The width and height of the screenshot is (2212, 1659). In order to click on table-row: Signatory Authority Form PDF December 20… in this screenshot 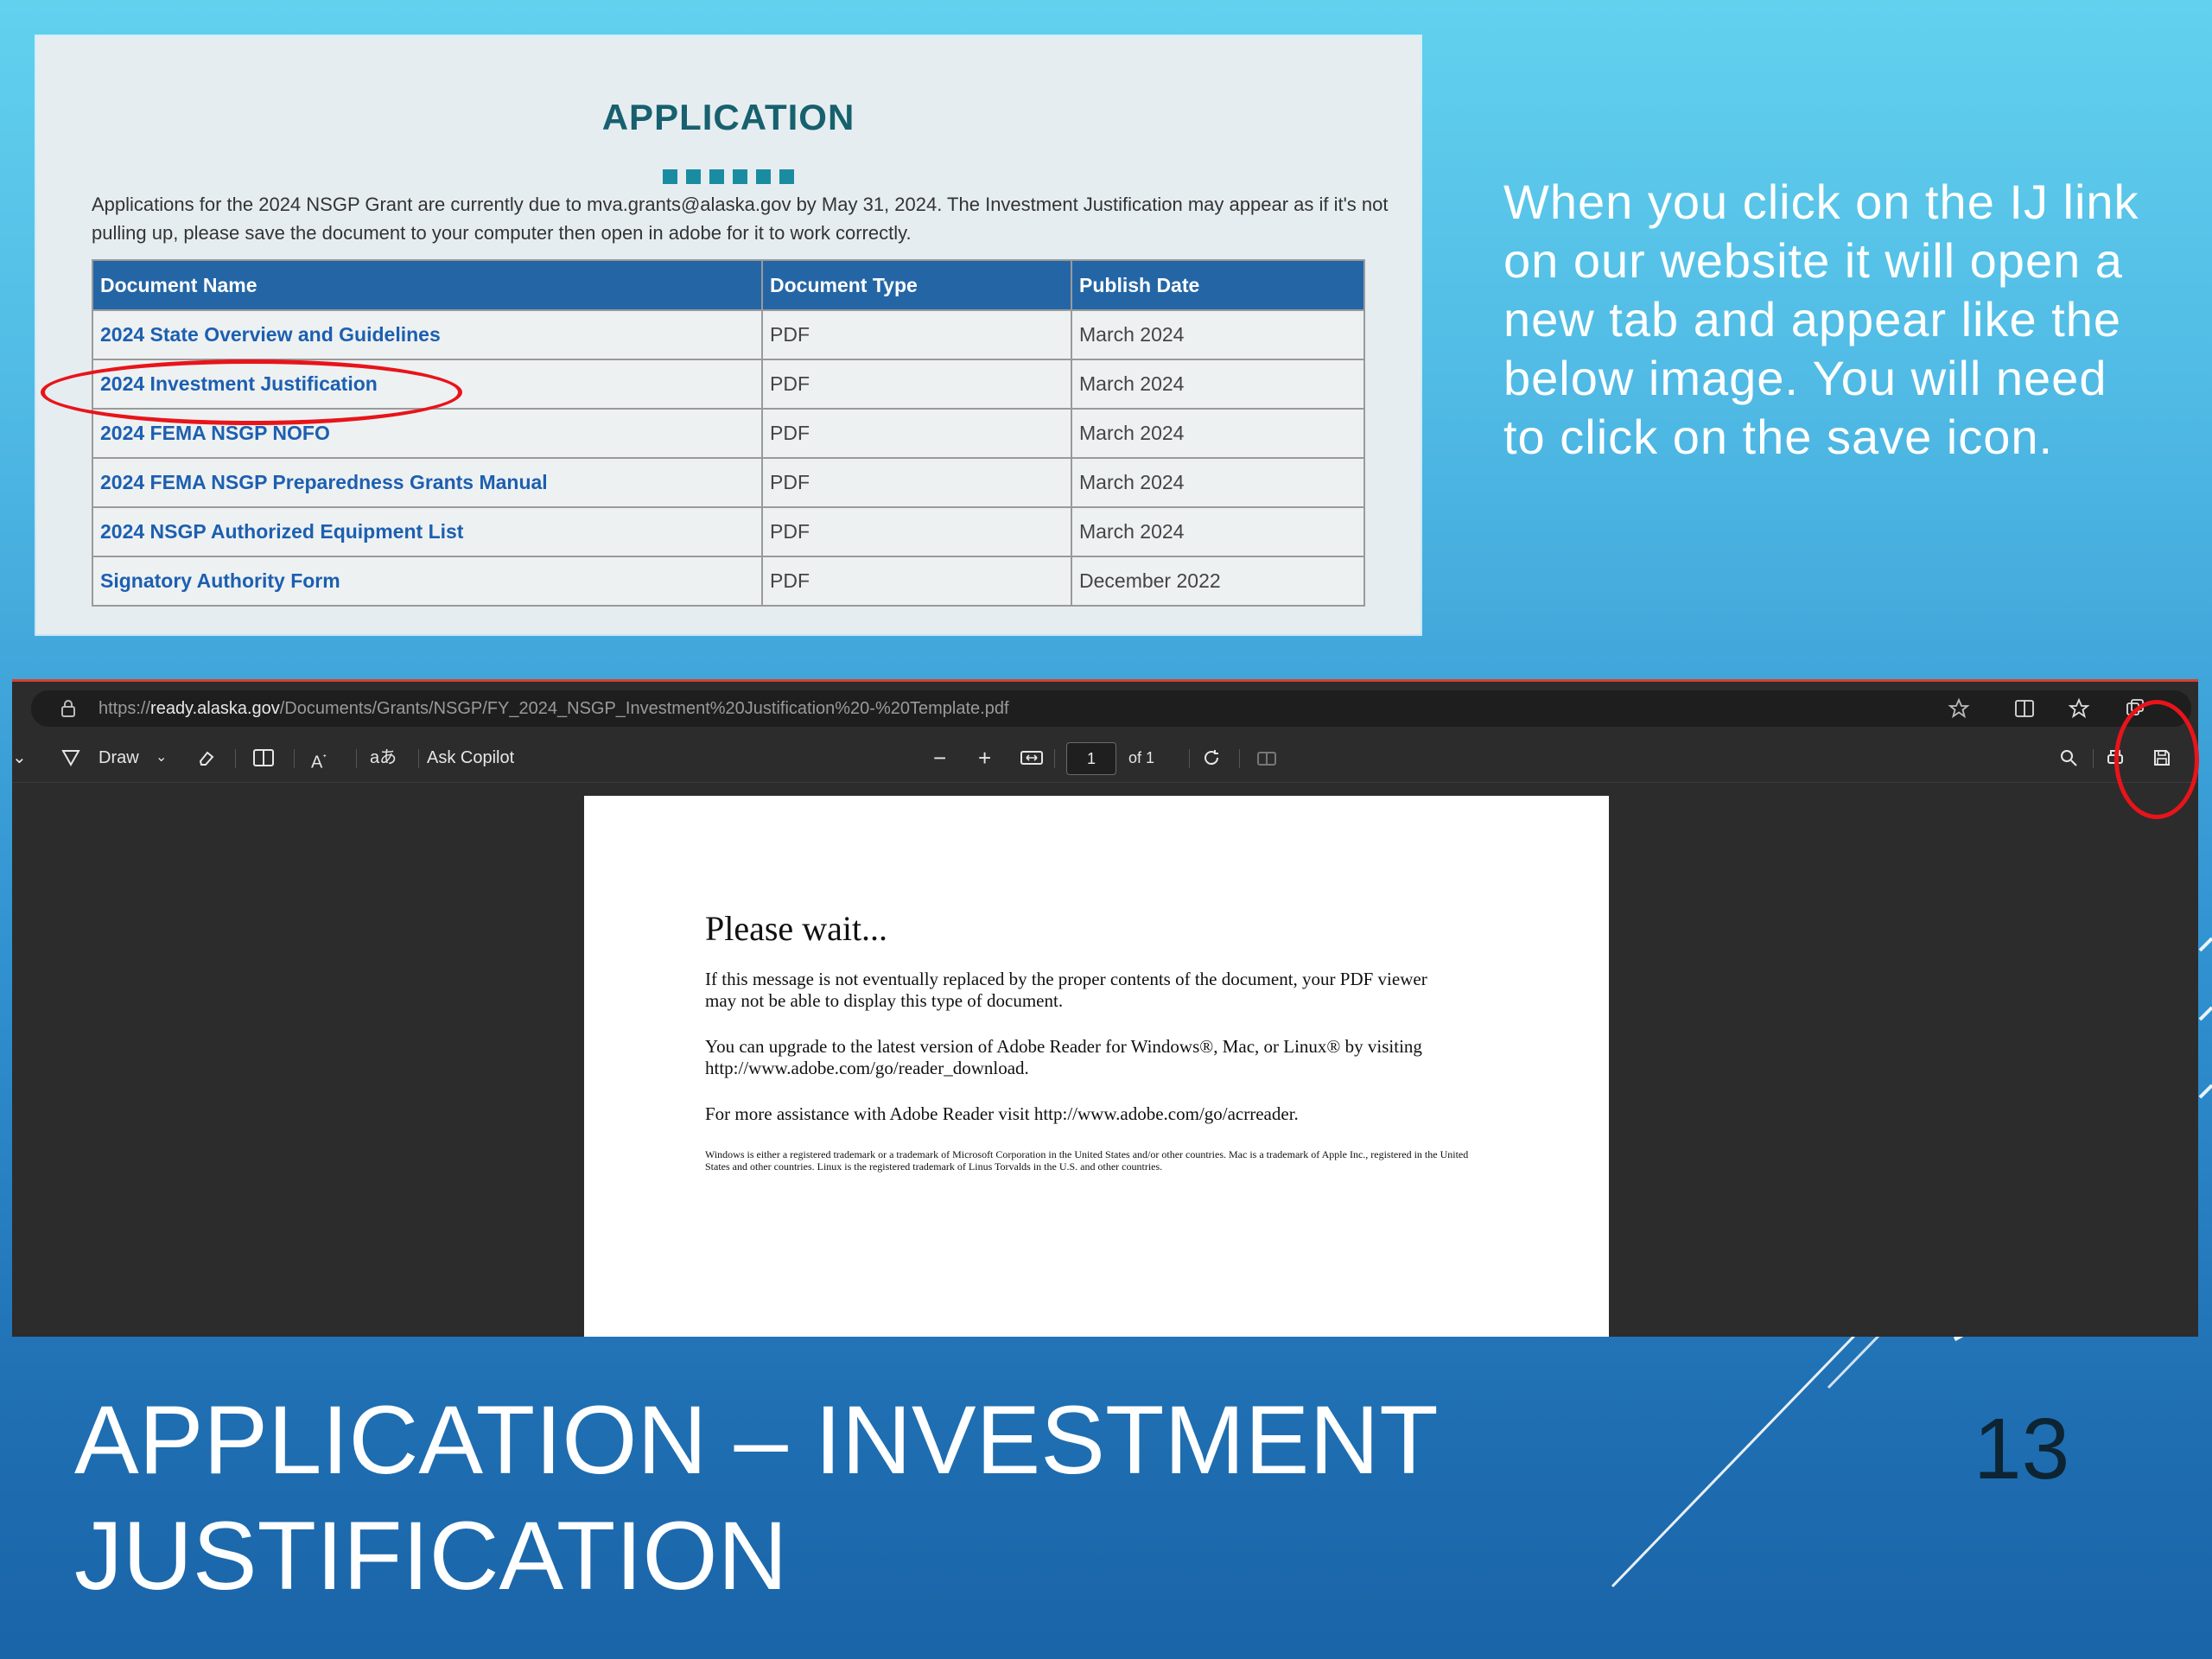, I will do `click(728, 581)`.